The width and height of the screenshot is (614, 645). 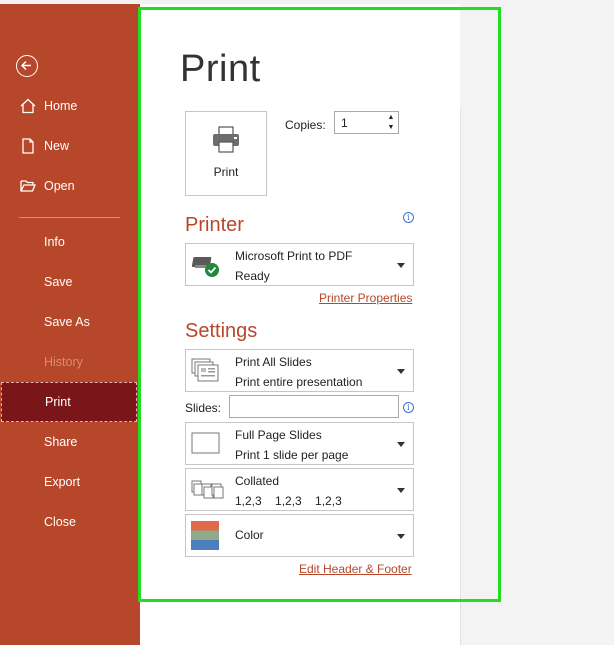 I want to click on print-range-description: Print entire presentation, so click(x=299, y=382).